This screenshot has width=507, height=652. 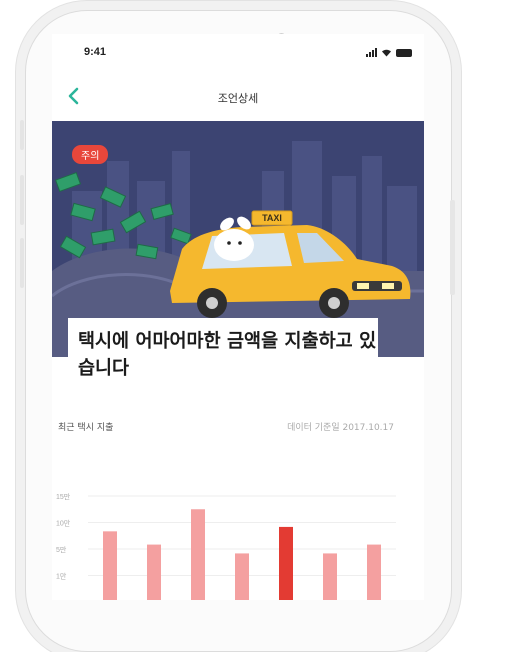 What do you see at coordinates (61, 549) in the screenshot?
I see `y-tick-label: 5만` at bounding box center [61, 549].